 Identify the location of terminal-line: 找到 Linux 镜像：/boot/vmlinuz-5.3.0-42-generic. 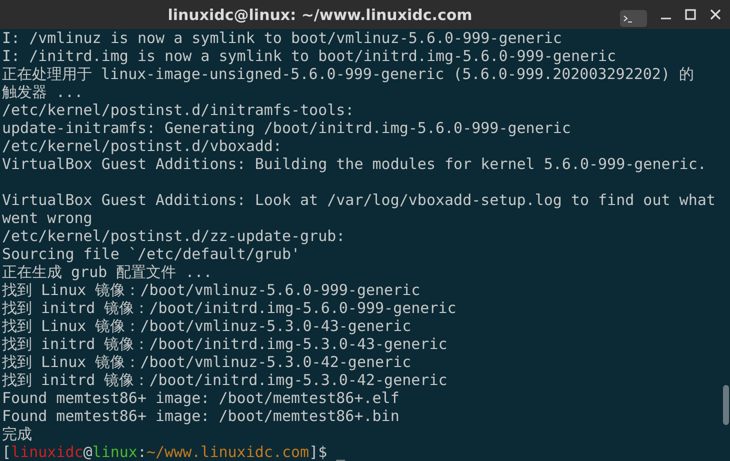
(207, 362).